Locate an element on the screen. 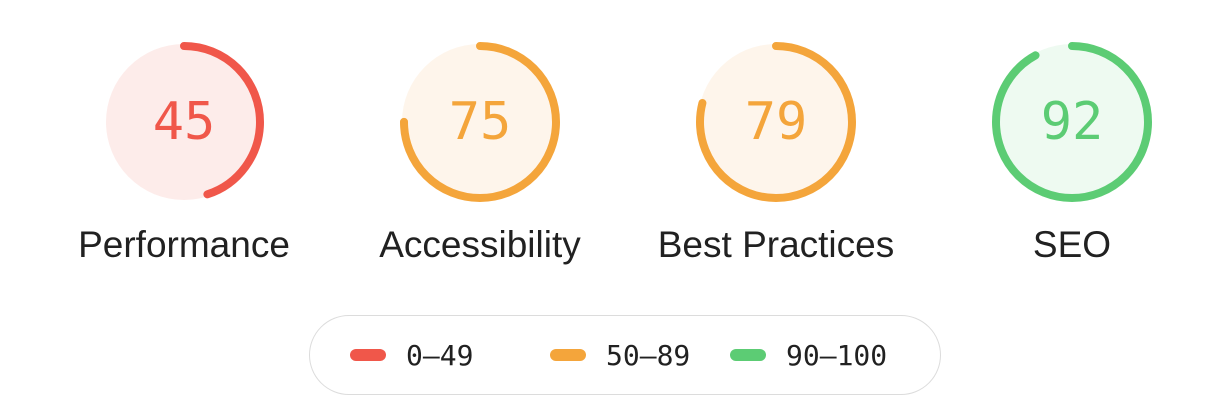 The image size is (1216, 420). score-label: Best Practices is located at coordinates (776, 244).